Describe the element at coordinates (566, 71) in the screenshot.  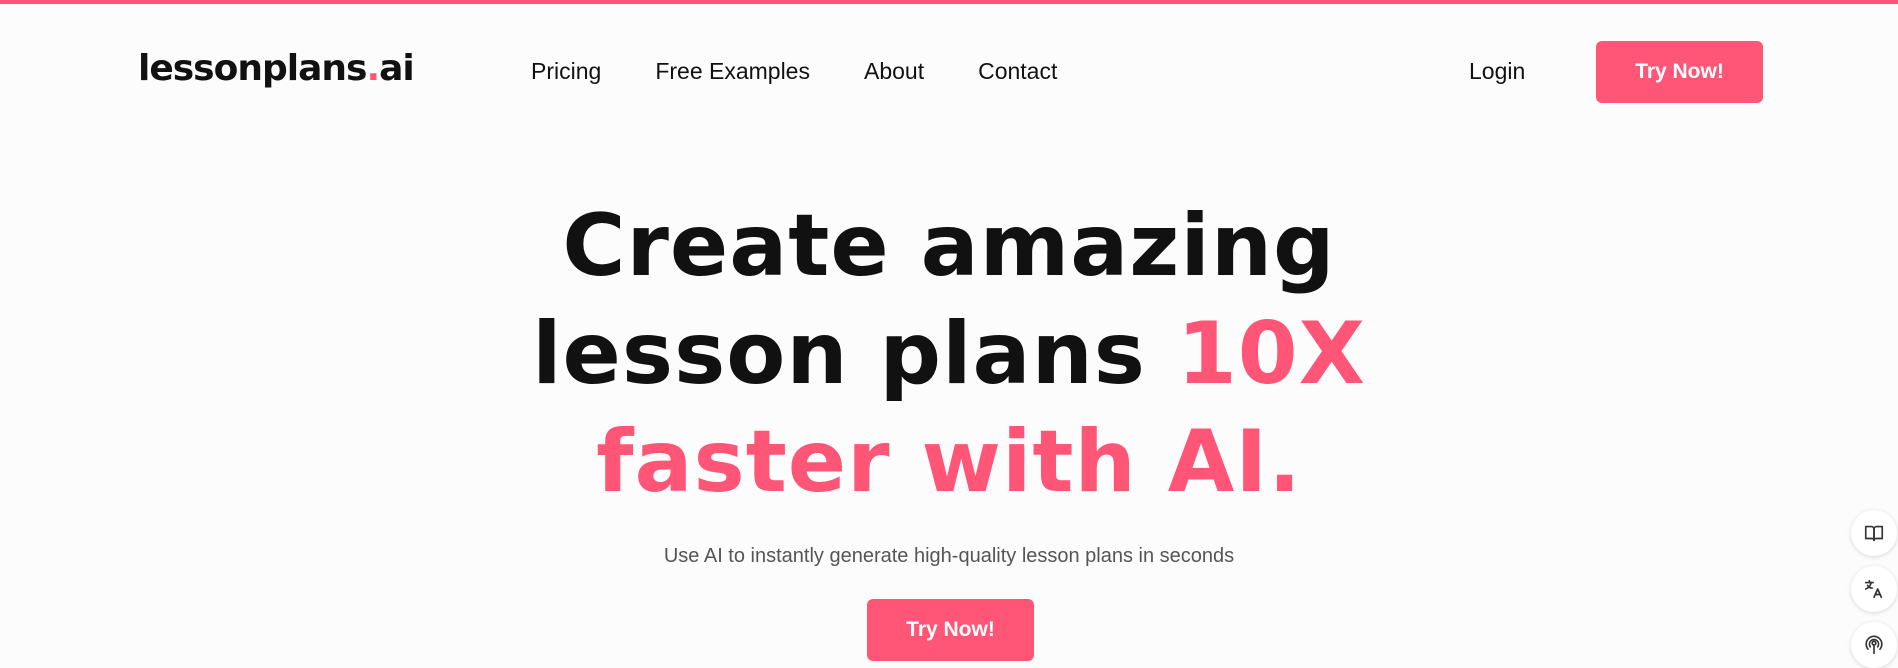
I see `nav-link-pricing: Pricing` at that location.